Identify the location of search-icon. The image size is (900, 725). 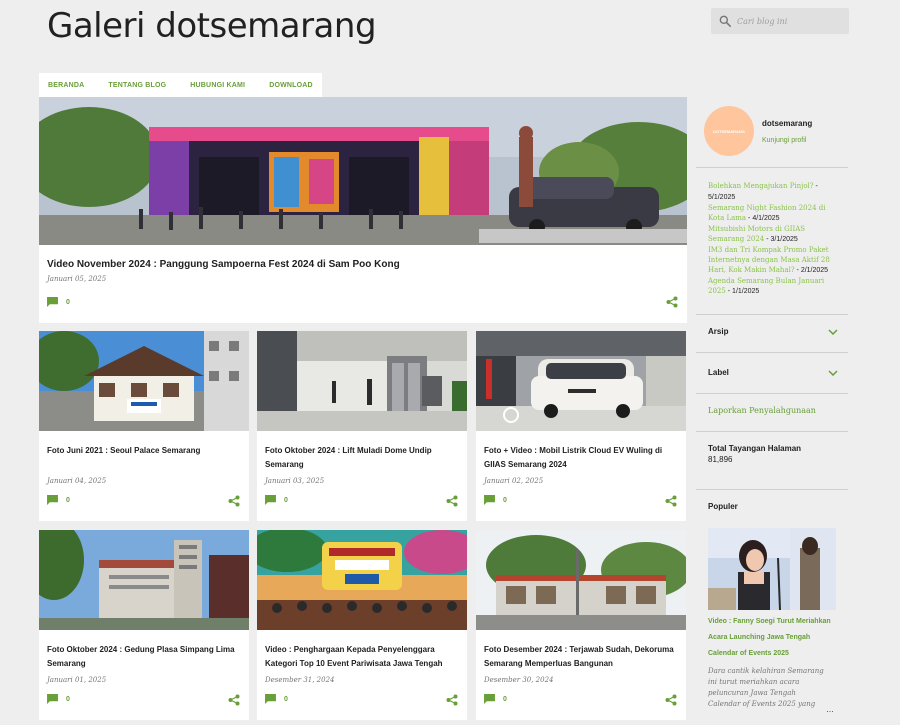
(725, 21).